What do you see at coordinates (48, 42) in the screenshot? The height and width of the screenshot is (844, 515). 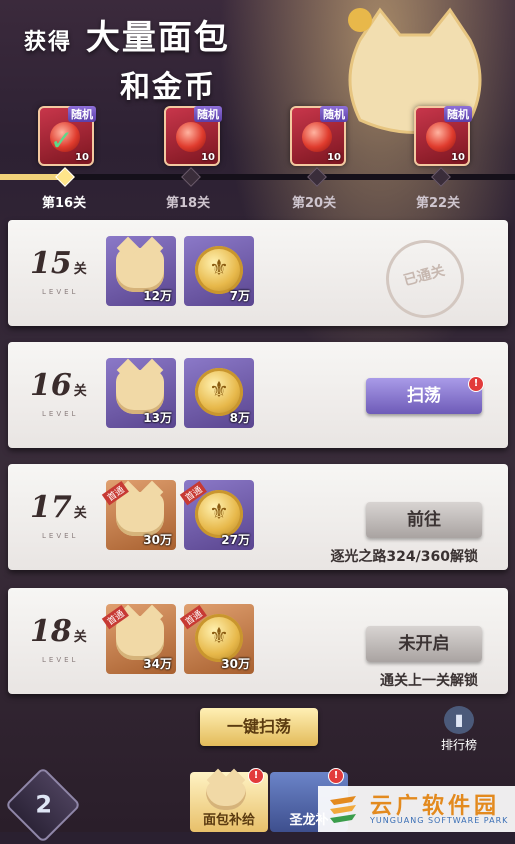 I see `title-prefix: 获得` at bounding box center [48, 42].